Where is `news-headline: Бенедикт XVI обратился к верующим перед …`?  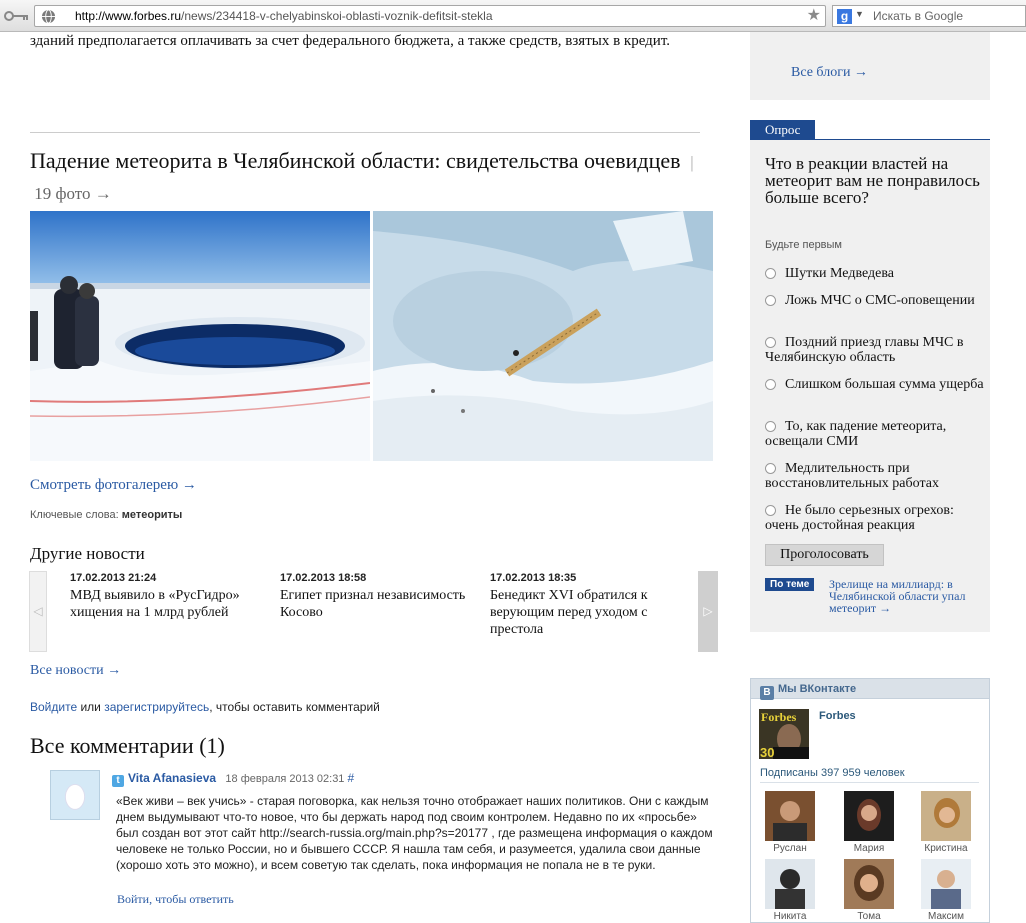
news-headline: Бенедикт XVI обратился к верующим перед … is located at coordinates (585, 612).